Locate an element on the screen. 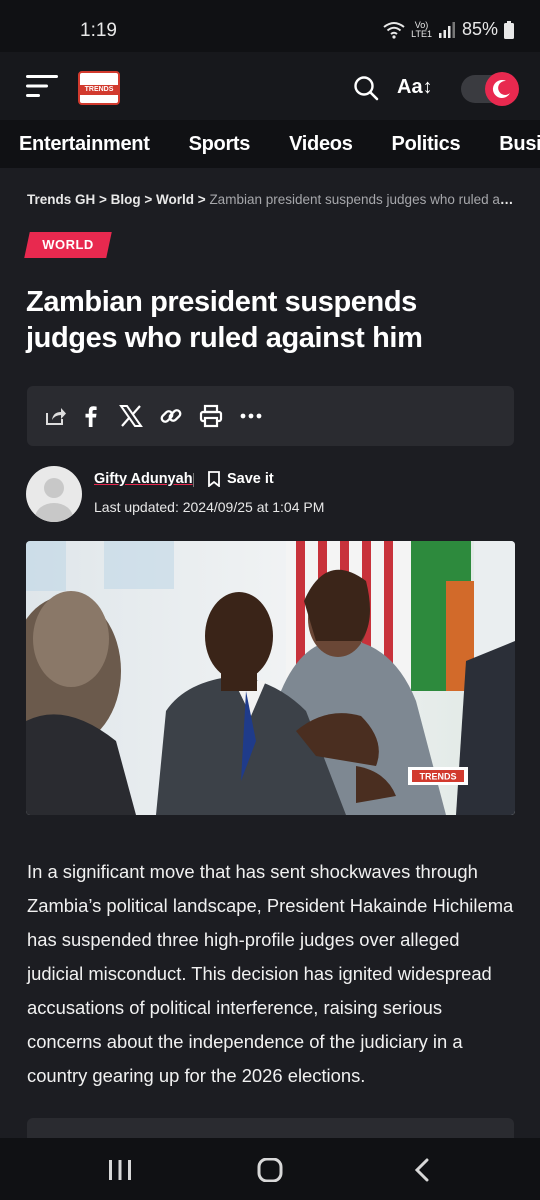 This screenshot has width=540, height=1200. logo-text: TRENDS is located at coordinates (99, 90).